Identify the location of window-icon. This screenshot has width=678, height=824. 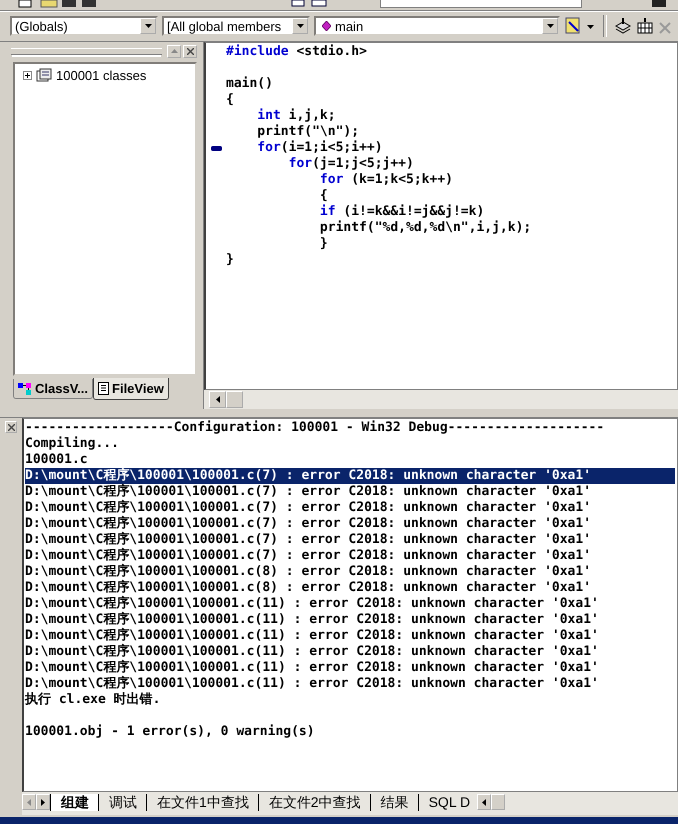
(25, 4).